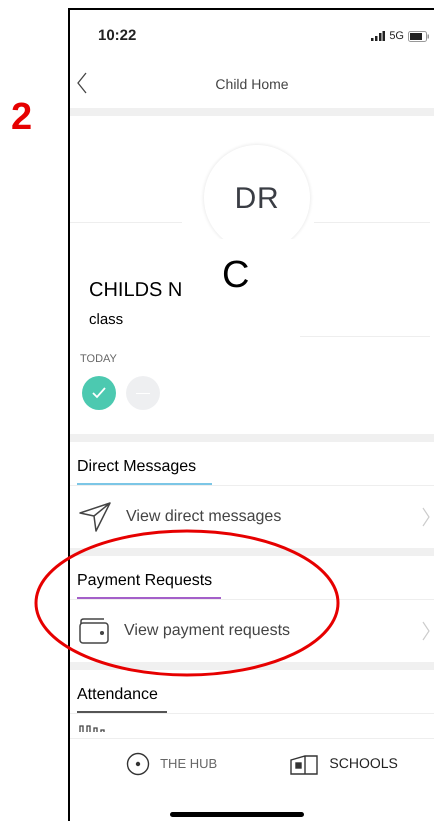  Describe the element at coordinates (378, 36) in the screenshot. I see `signal-icon` at that location.